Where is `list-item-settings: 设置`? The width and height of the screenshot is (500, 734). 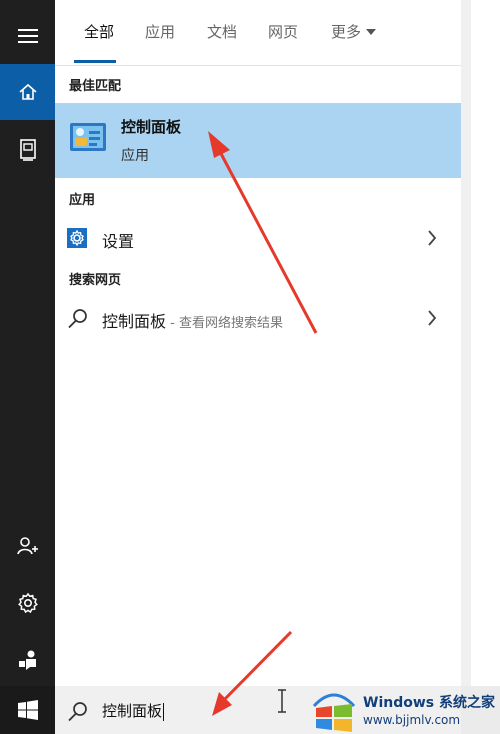
list-item-settings: 设置 is located at coordinates (258, 238).